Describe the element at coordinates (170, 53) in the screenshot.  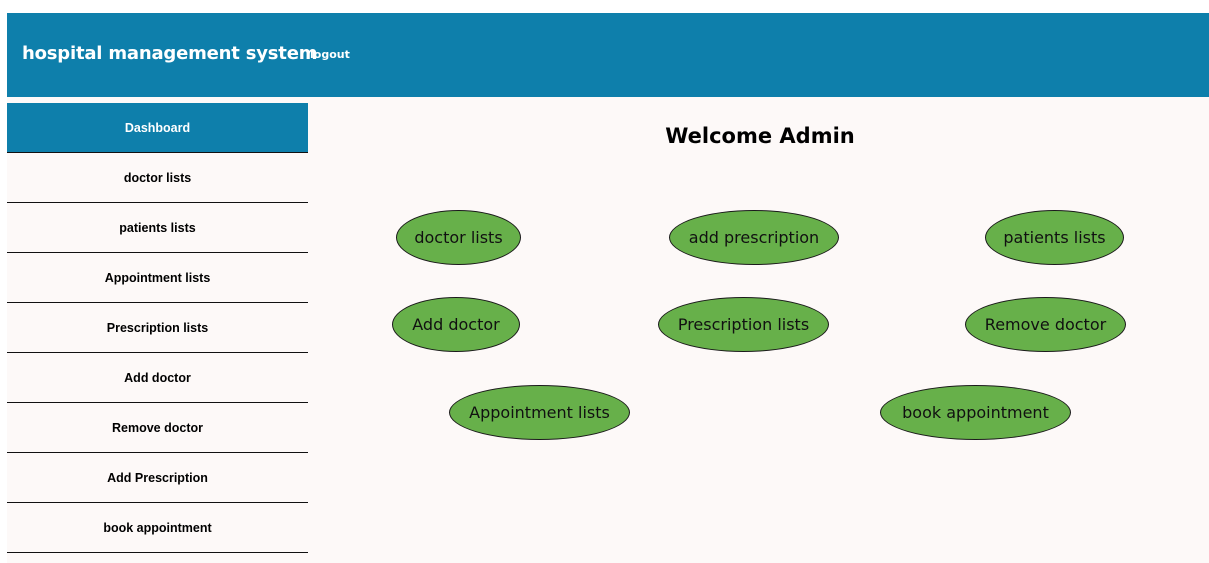
I see `app-title: hospital management system` at that location.